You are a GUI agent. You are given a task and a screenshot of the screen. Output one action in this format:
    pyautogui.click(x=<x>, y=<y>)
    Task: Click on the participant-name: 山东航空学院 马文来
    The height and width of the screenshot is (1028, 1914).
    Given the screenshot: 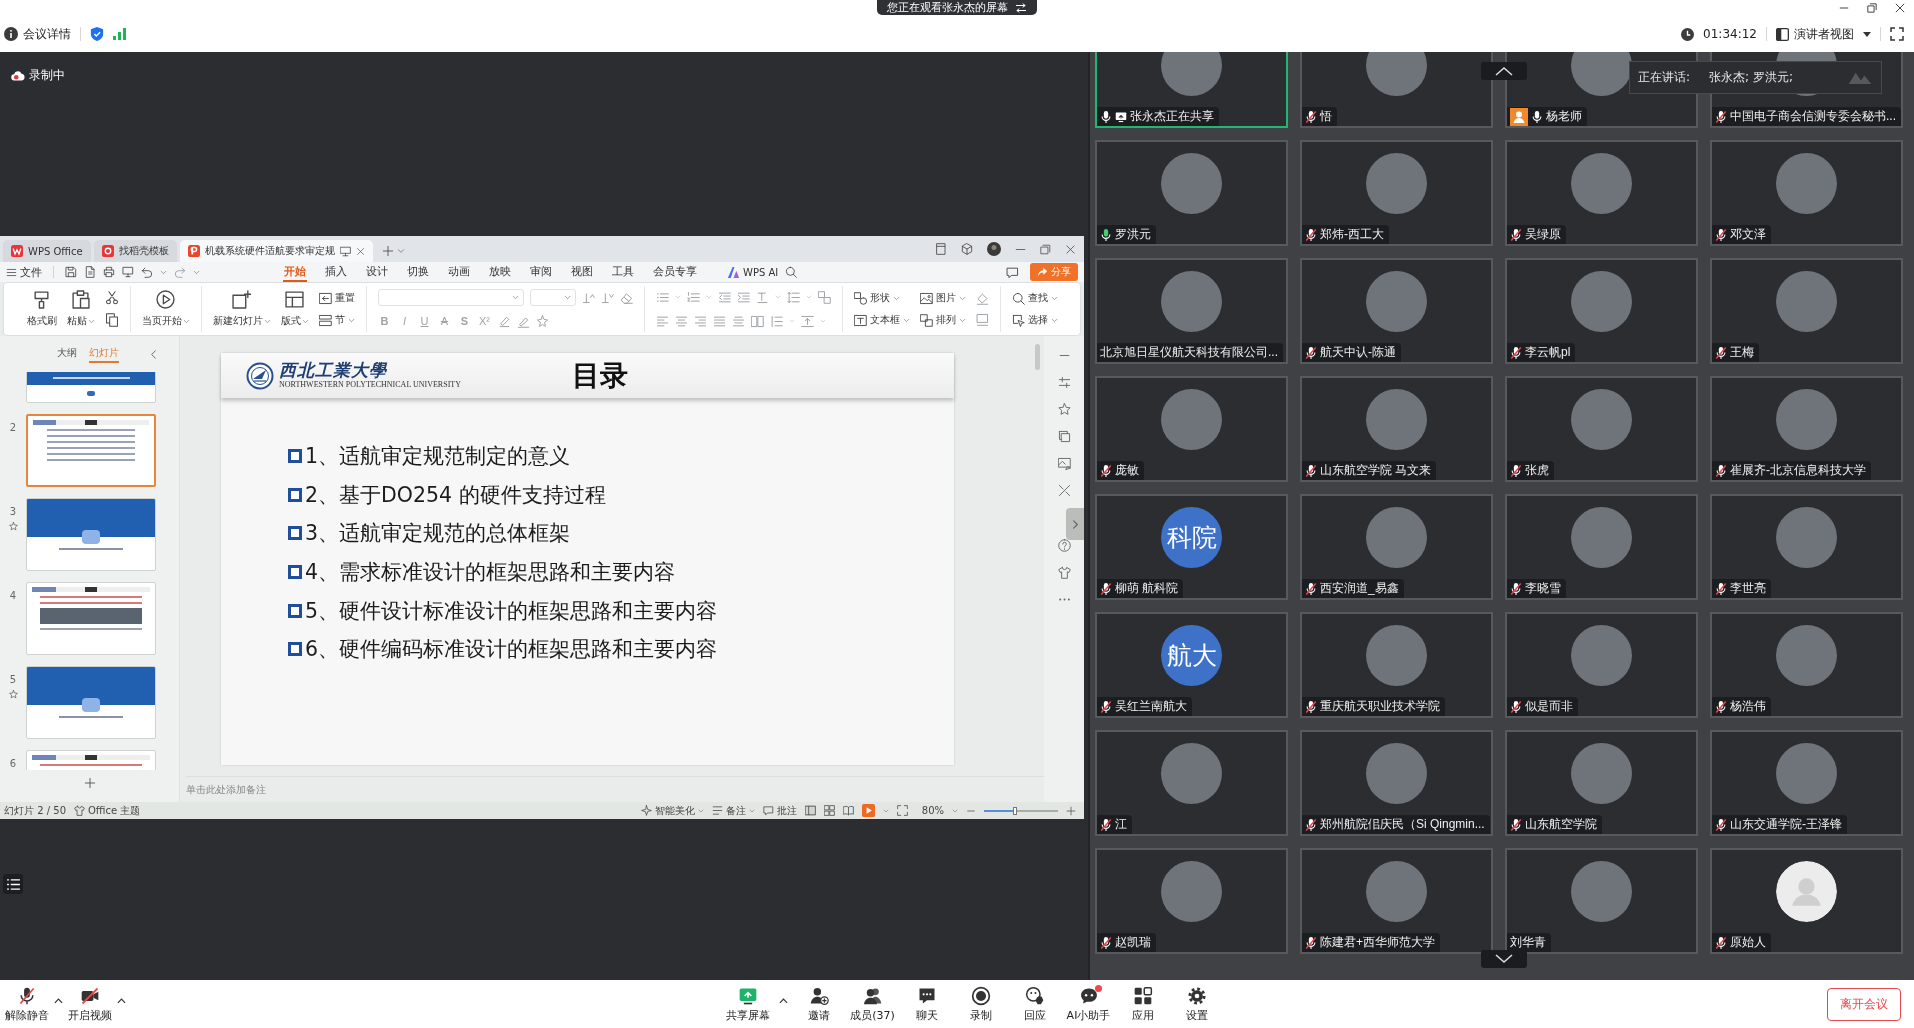 What is the action you would take?
    pyautogui.click(x=1376, y=470)
    